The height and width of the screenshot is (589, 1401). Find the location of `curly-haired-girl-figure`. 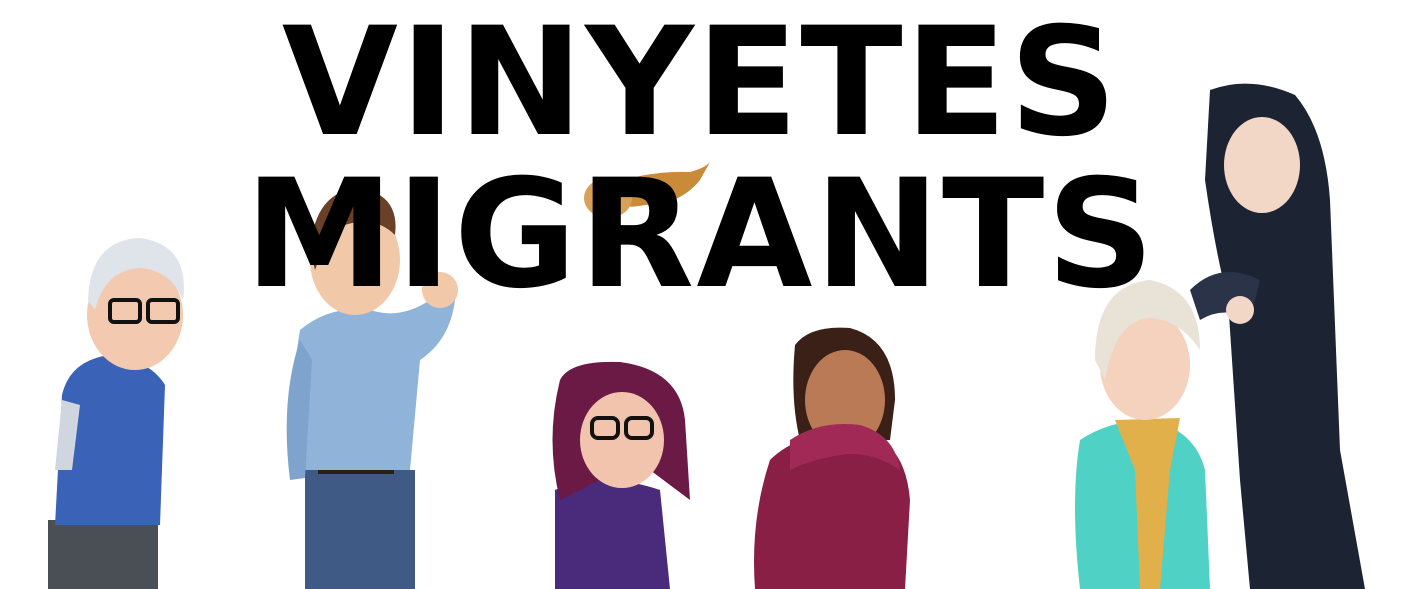

curly-haired-girl-figure is located at coordinates (621, 475).